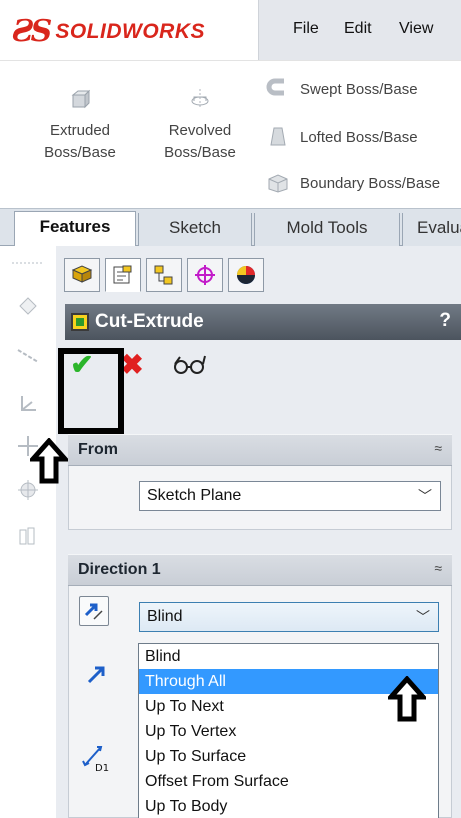 Image resolution: width=461 pixels, height=818 pixels. What do you see at coordinates (80, 130) in the screenshot?
I see `extruded-label-line1: Extruded` at bounding box center [80, 130].